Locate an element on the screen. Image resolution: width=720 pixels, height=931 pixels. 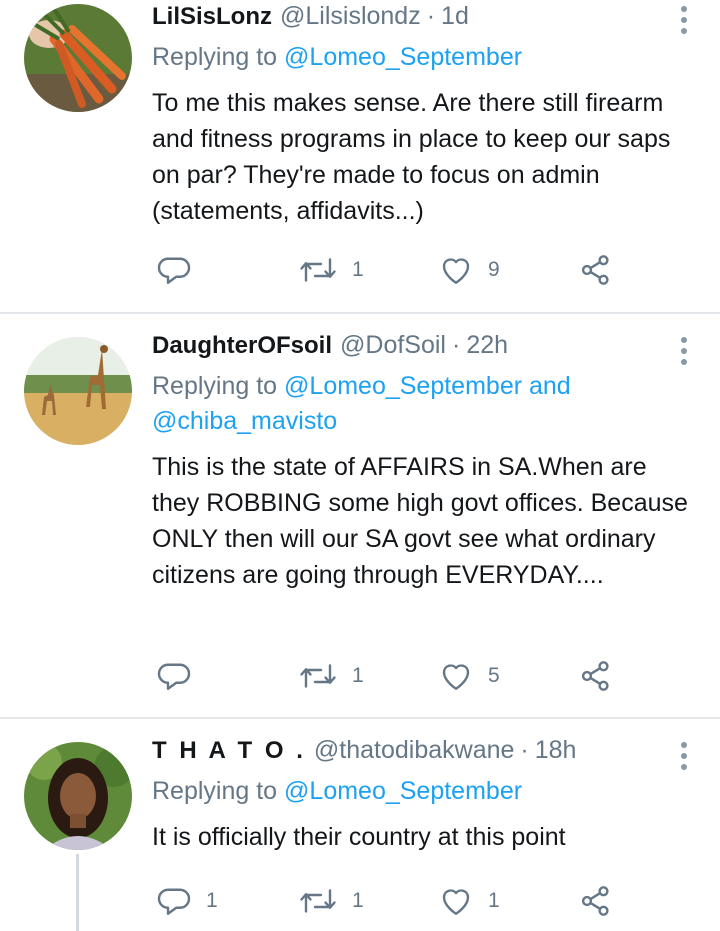
tweet-actions: 1 5 is located at coordinates (387, 678).